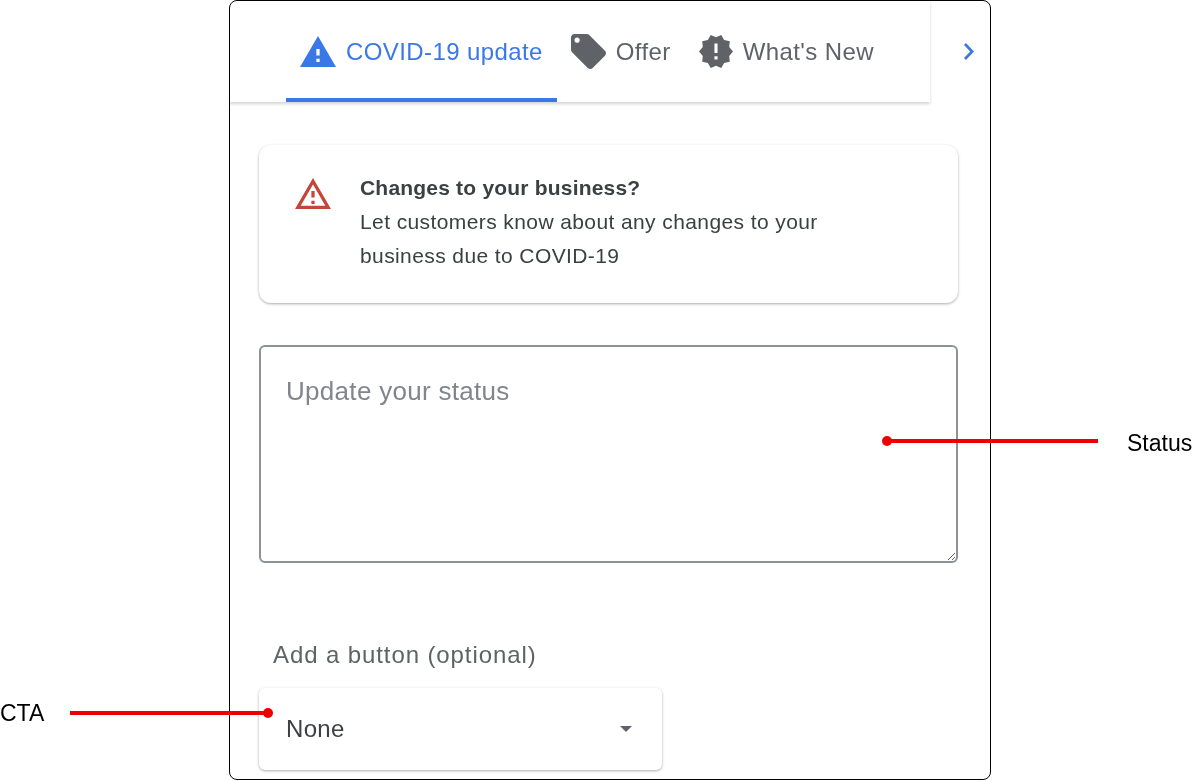  What do you see at coordinates (501, 188) in the screenshot?
I see `notice-title: Changes to your business?` at bounding box center [501, 188].